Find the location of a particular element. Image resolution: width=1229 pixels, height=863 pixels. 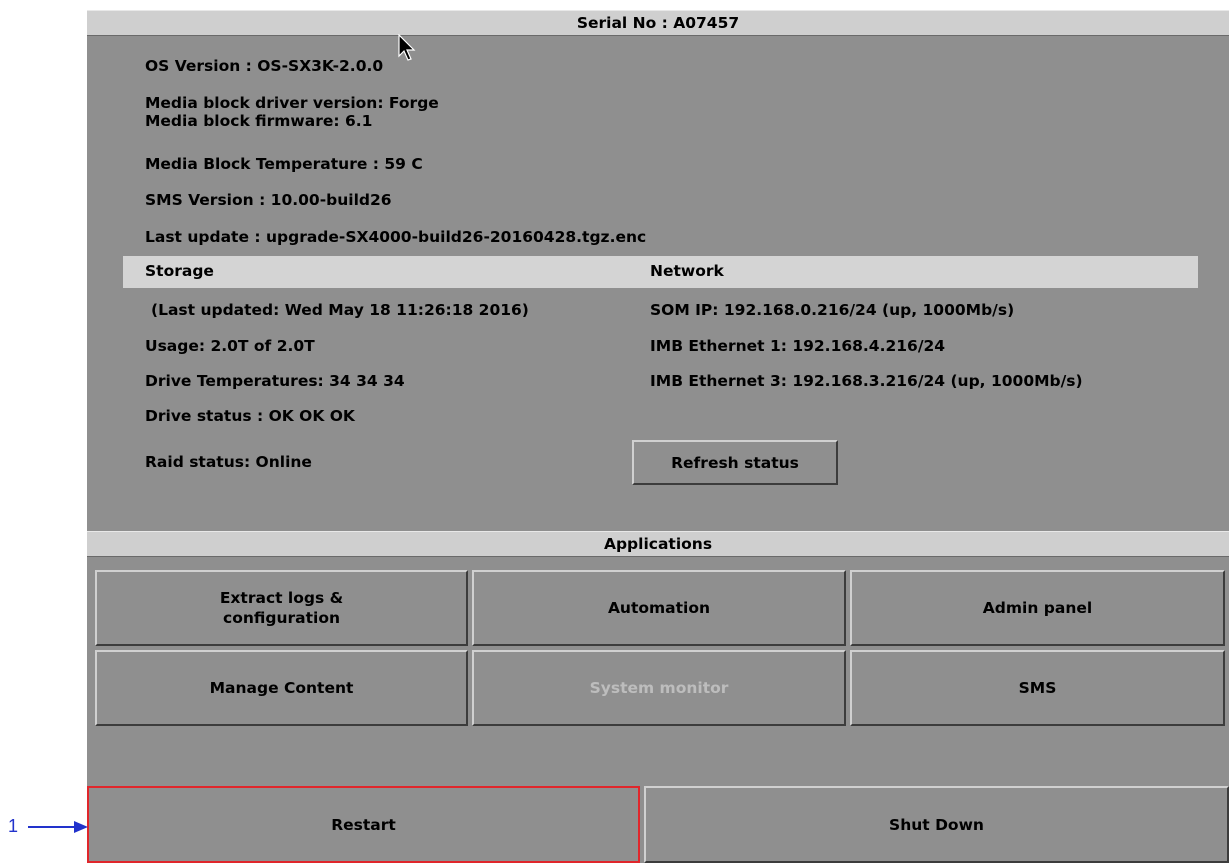

media-block-temperature: Media Block Temperature : 59 C is located at coordinates (284, 164).